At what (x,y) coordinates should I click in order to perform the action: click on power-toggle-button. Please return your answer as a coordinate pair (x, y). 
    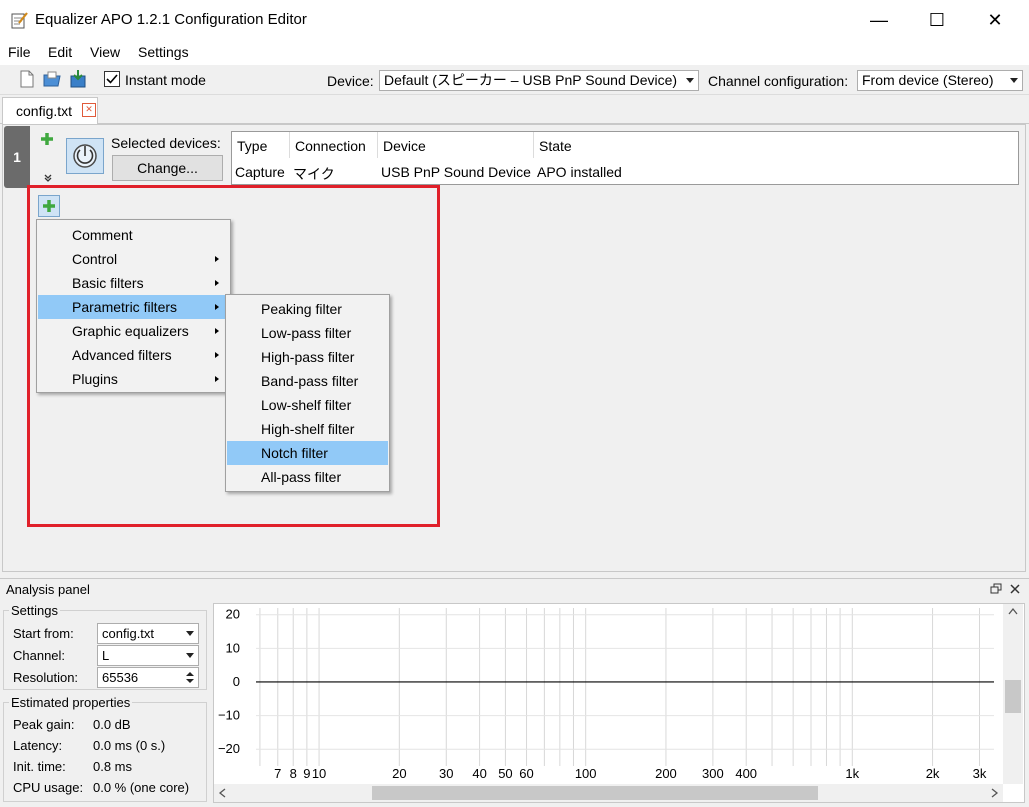
    Looking at the image, I should click on (85, 156).